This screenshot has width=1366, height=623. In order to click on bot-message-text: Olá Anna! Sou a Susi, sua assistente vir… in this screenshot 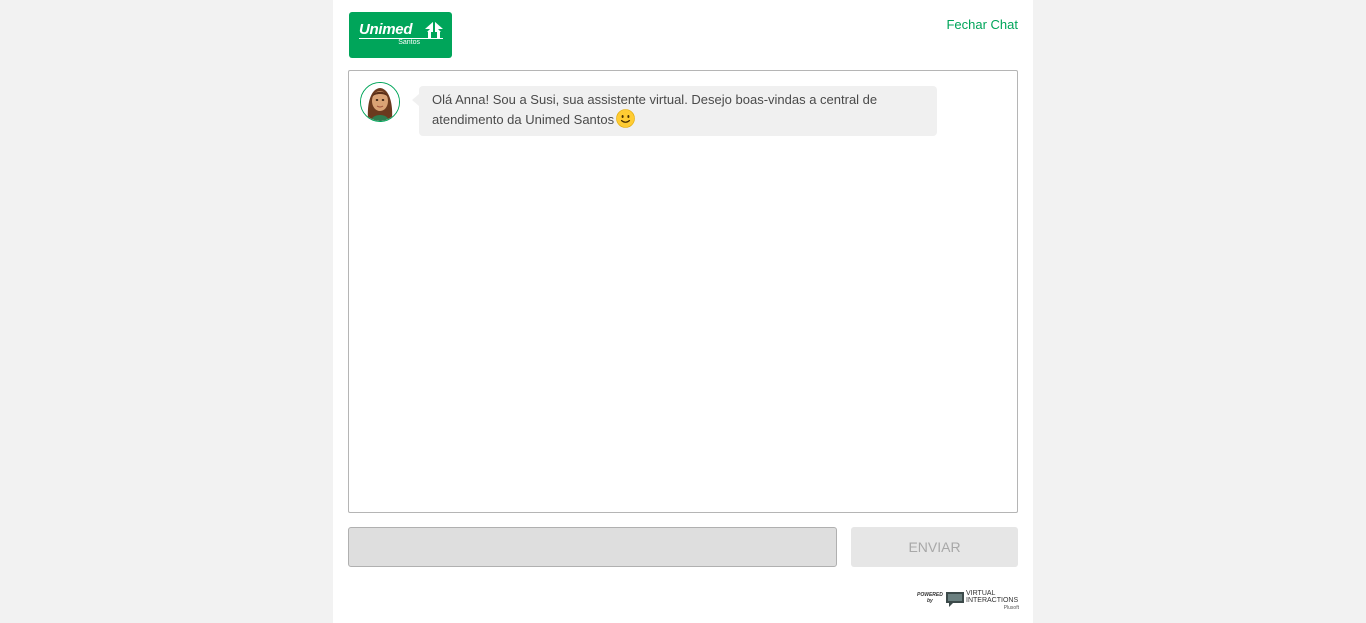, I will do `click(655, 109)`.